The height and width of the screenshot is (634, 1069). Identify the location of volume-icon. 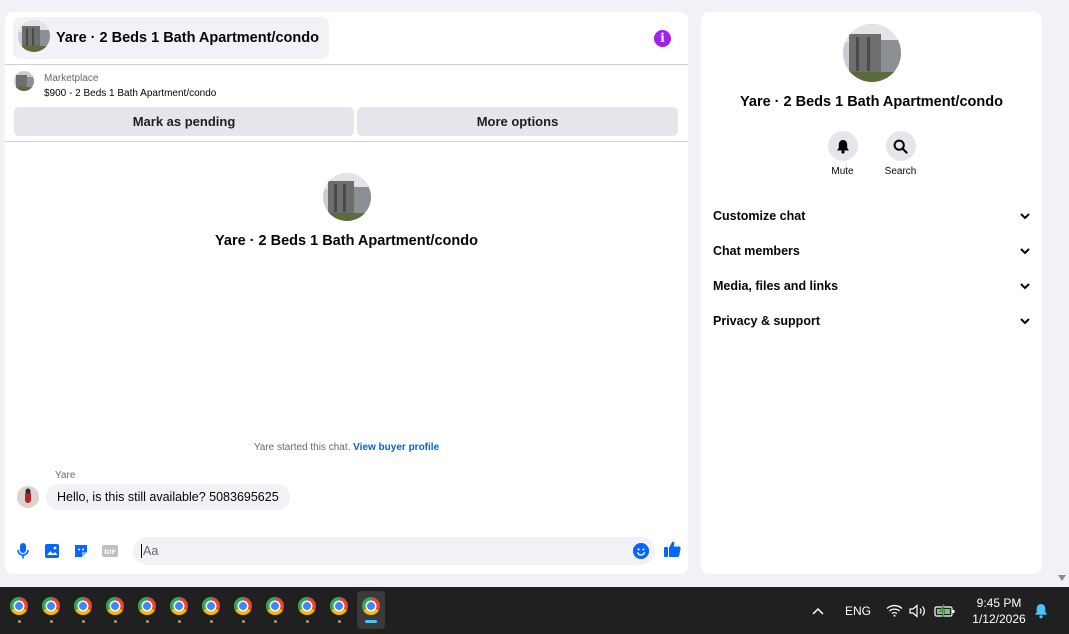
(918, 610).